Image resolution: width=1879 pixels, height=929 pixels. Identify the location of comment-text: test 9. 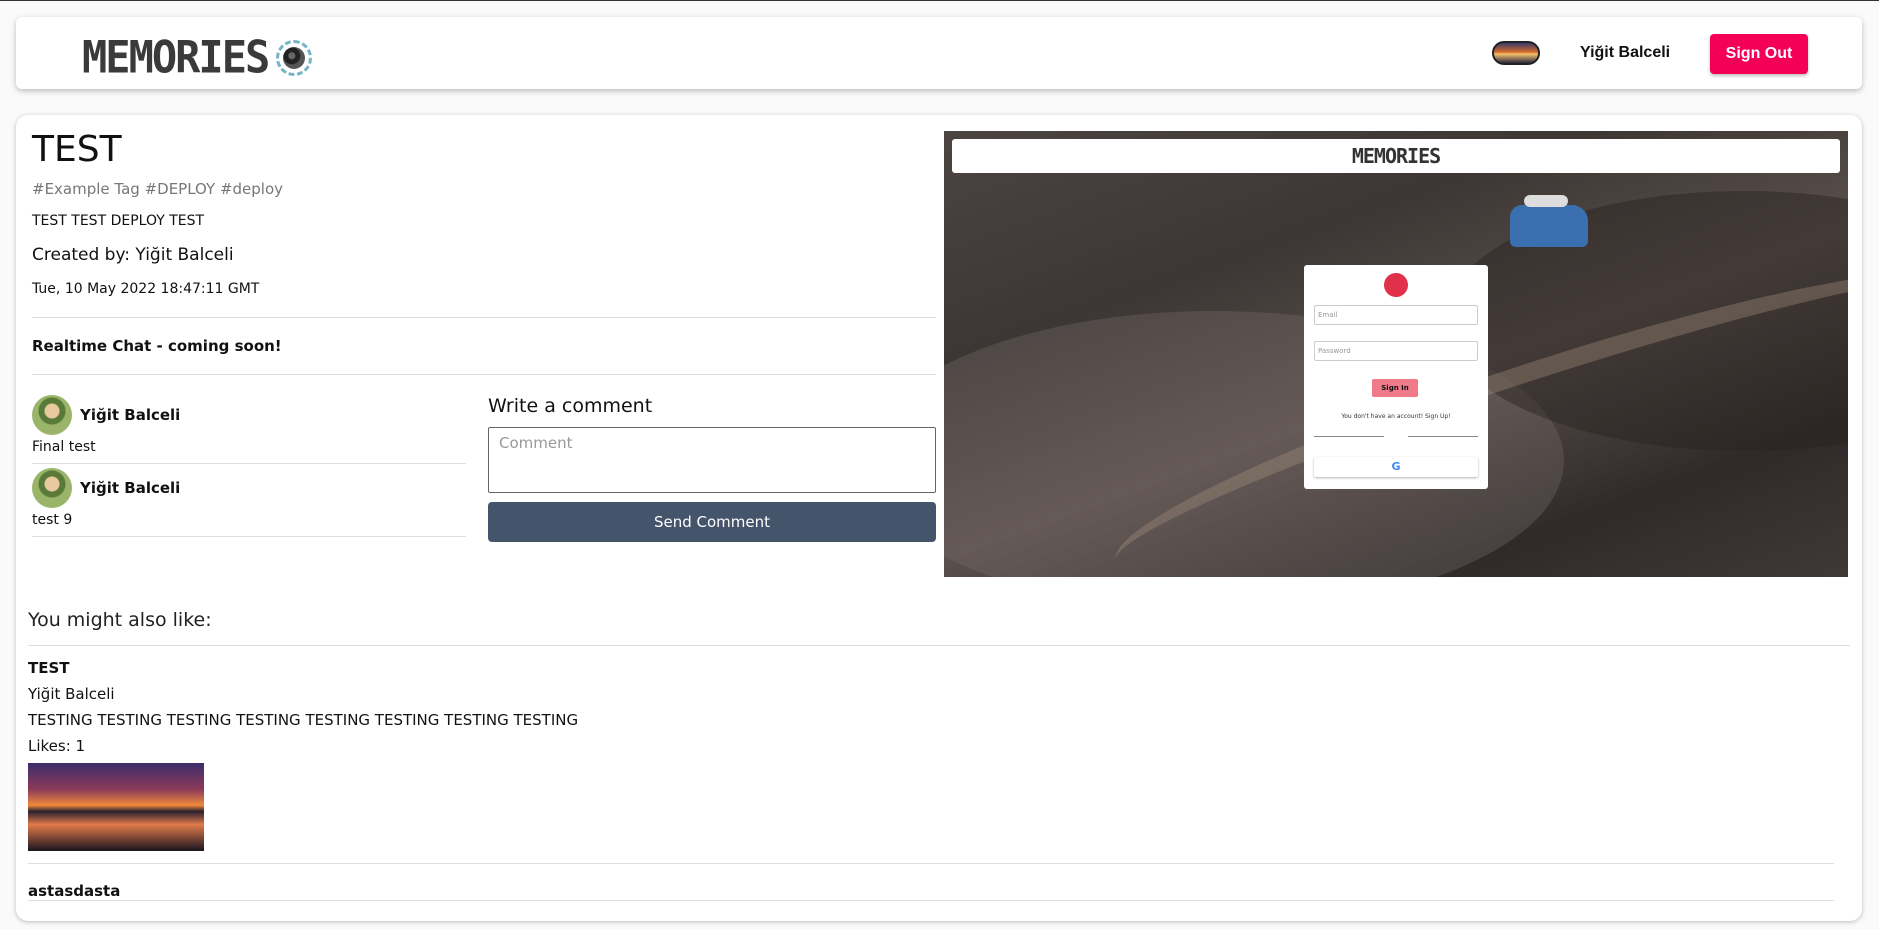
(52, 520).